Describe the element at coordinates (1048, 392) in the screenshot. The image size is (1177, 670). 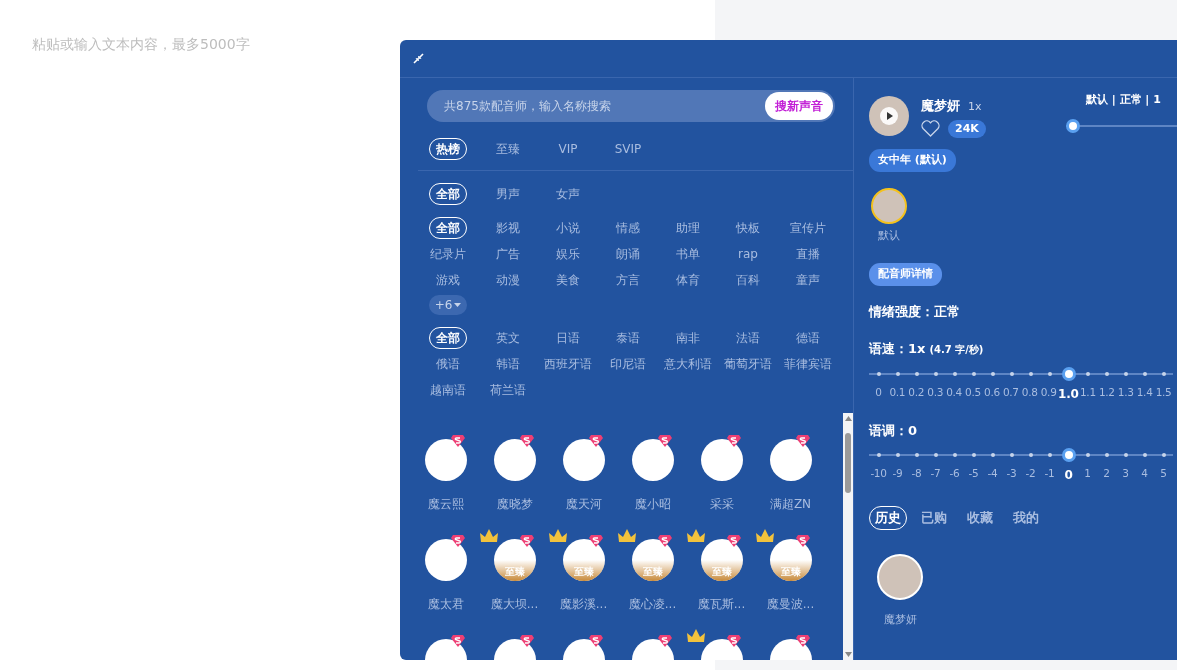
I see `tick-label: 0.9` at that location.